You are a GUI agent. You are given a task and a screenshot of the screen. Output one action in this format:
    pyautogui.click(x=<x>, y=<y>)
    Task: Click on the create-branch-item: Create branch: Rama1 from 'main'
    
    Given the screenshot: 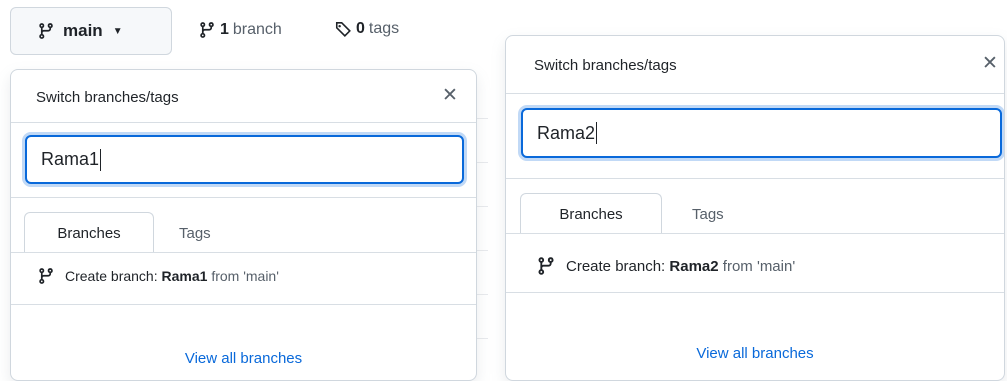 What is the action you would take?
    pyautogui.click(x=158, y=276)
    